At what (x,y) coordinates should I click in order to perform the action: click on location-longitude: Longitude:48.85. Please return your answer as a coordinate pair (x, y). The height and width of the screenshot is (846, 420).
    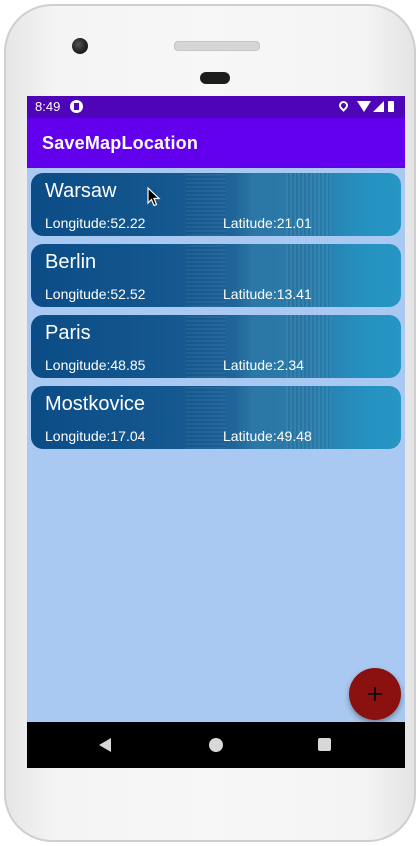
    Looking at the image, I should click on (95, 365).